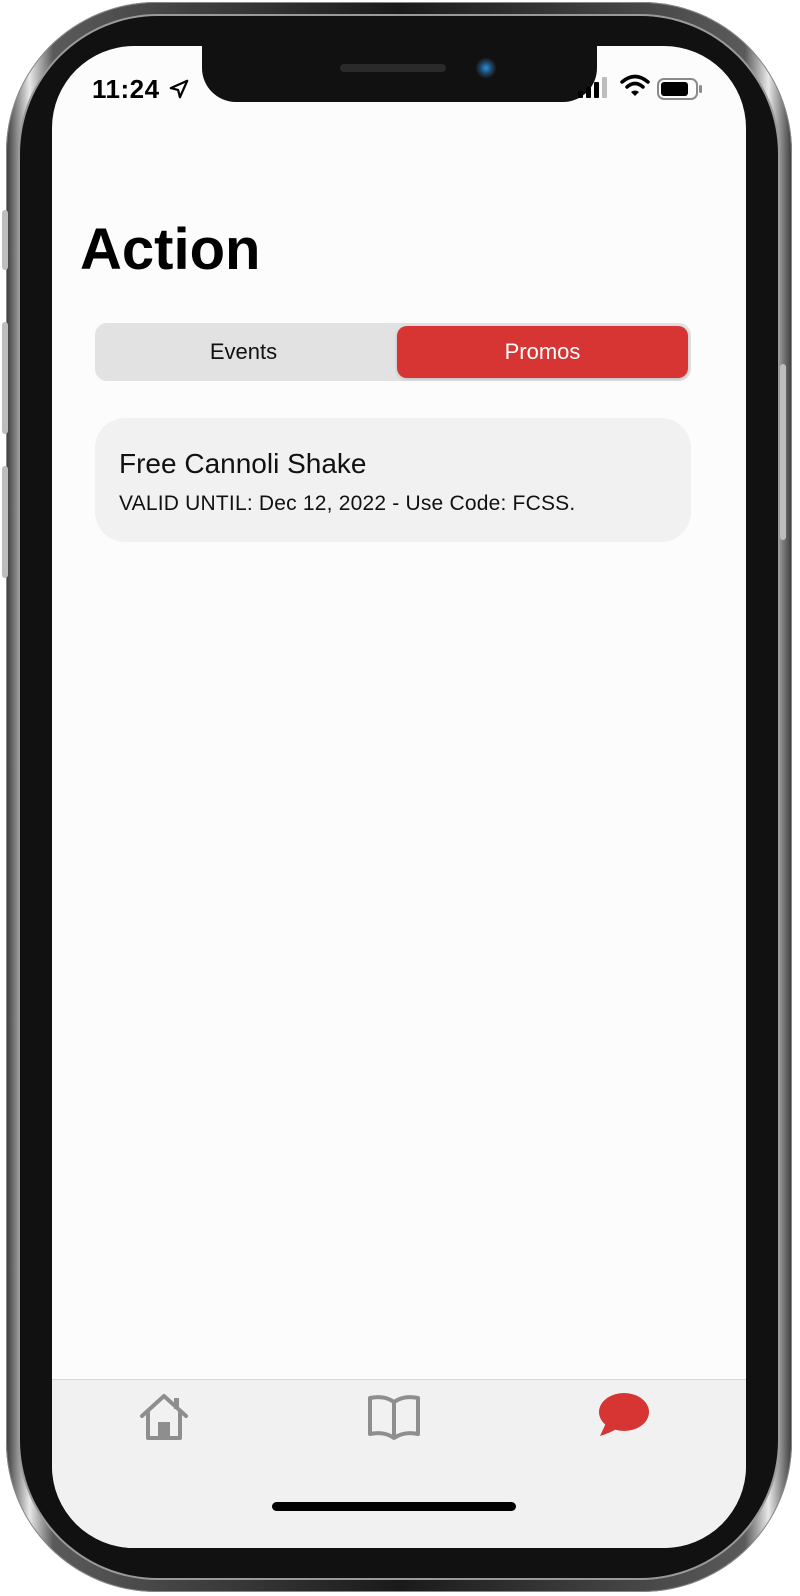  Describe the element at coordinates (243, 352) in the screenshot. I see `segment-events: Events` at that location.